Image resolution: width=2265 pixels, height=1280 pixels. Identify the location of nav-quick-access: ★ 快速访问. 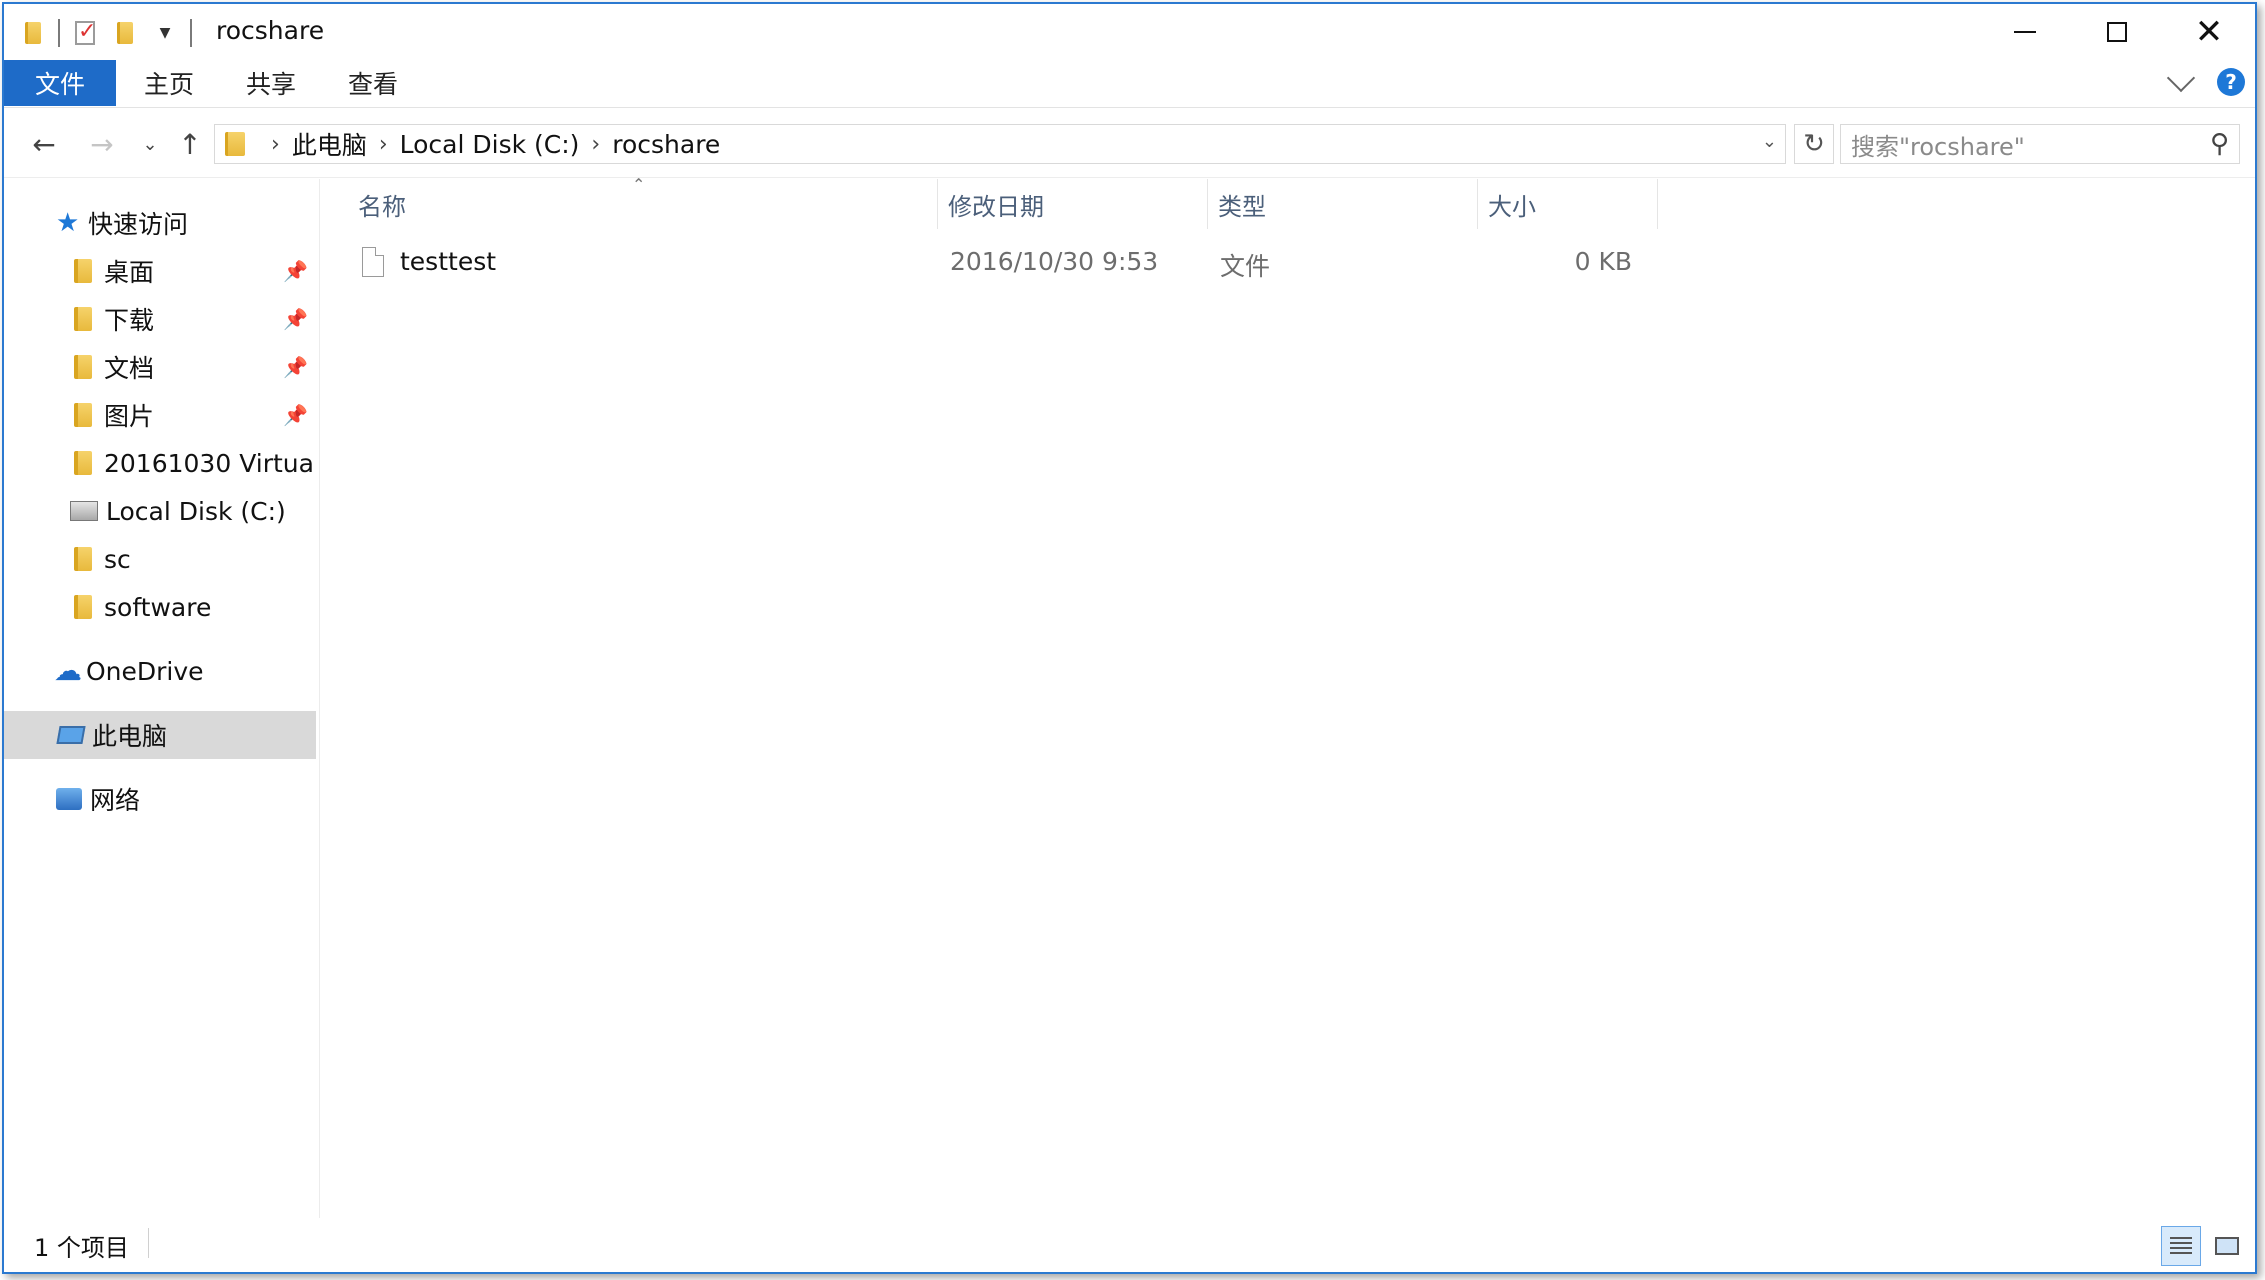
(160, 223).